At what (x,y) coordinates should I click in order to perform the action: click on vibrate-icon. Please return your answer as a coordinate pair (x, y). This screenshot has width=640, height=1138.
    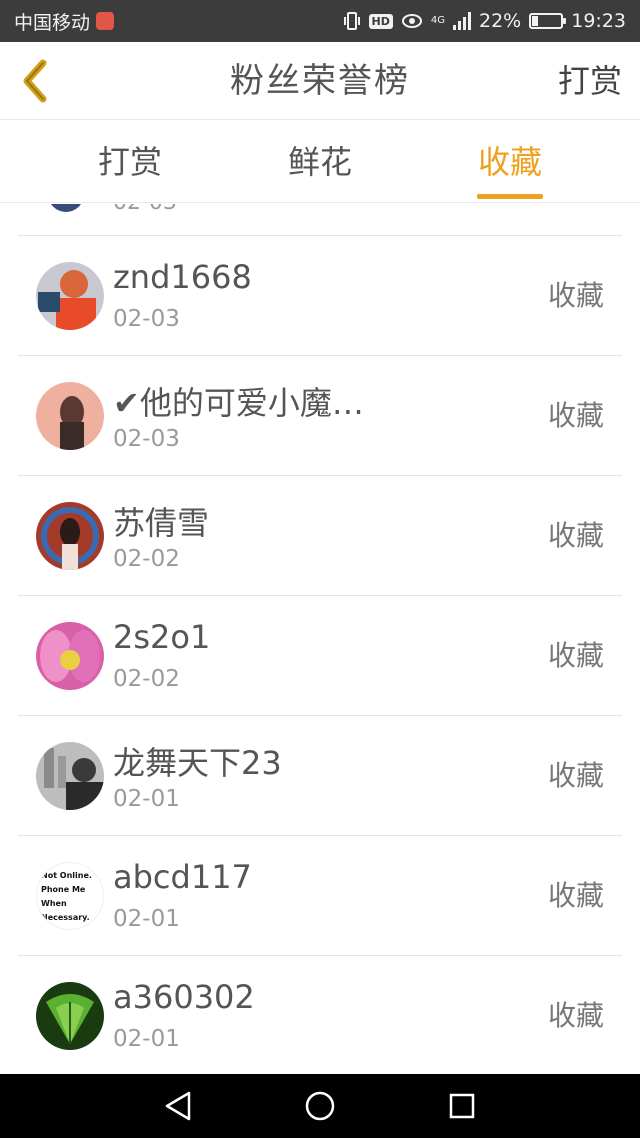
    Looking at the image, I should click on (352, 21).